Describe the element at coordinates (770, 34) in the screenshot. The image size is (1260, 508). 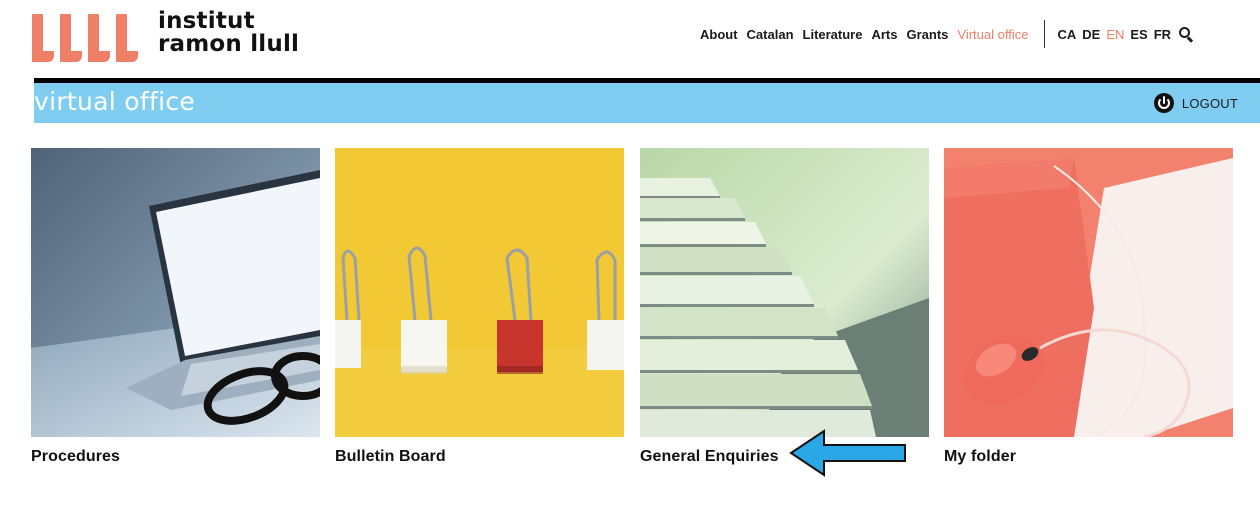
I see `nav-item-catalan: Catalan` at that location.